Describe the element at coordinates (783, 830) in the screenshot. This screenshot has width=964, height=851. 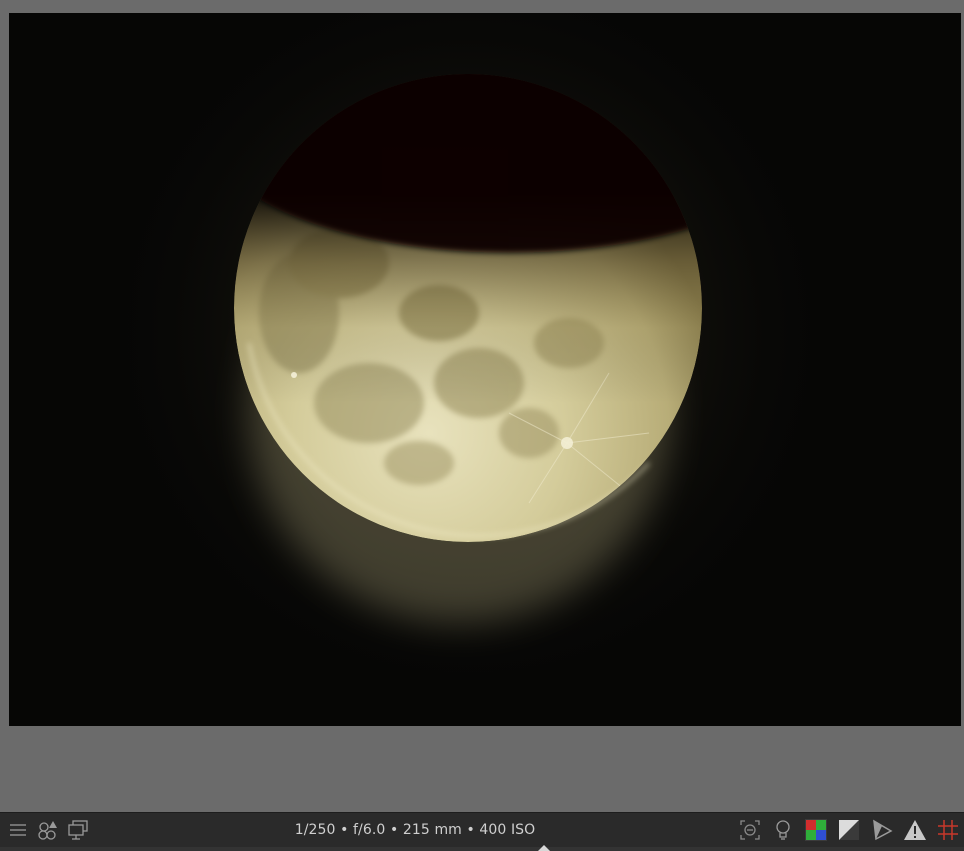
I see `lightbulb-icon` at that location.